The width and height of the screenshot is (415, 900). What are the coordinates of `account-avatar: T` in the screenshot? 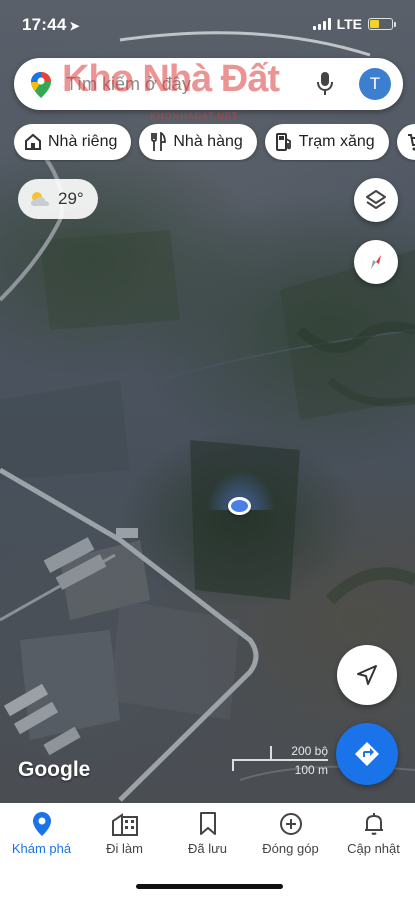 It's located at (375, 84).